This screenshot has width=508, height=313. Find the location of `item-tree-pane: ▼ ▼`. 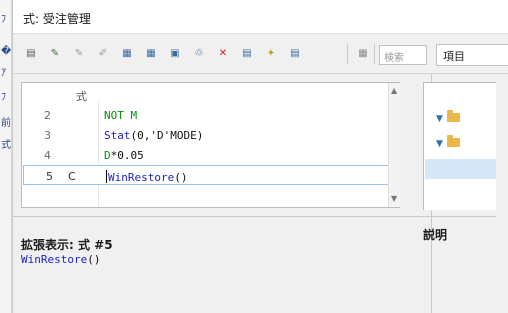

item-tree-pane: ▼ ▼ is located at coordinates (459, 146).